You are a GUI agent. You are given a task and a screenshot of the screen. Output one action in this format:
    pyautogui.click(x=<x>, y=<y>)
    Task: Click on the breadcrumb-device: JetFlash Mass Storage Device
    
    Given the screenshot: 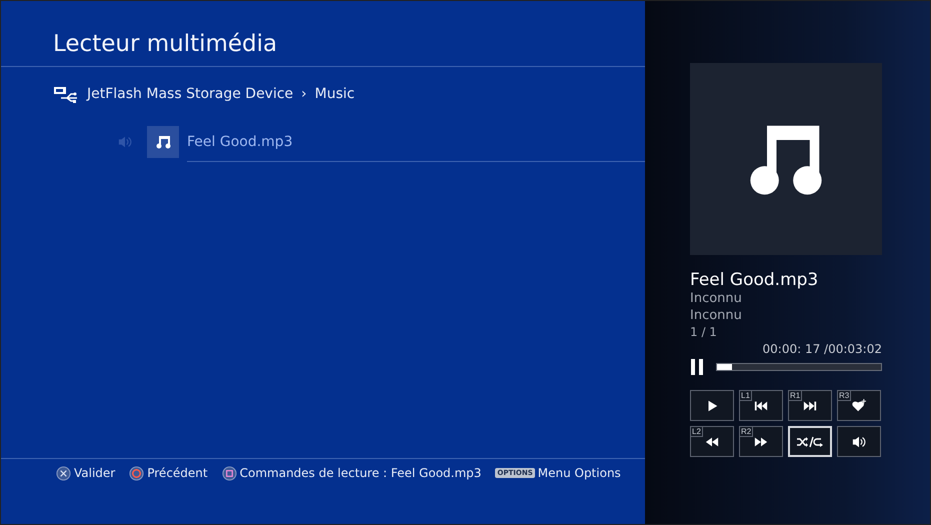 What is the action you would take?
    pyautogui.click(x=190, y=94)
    